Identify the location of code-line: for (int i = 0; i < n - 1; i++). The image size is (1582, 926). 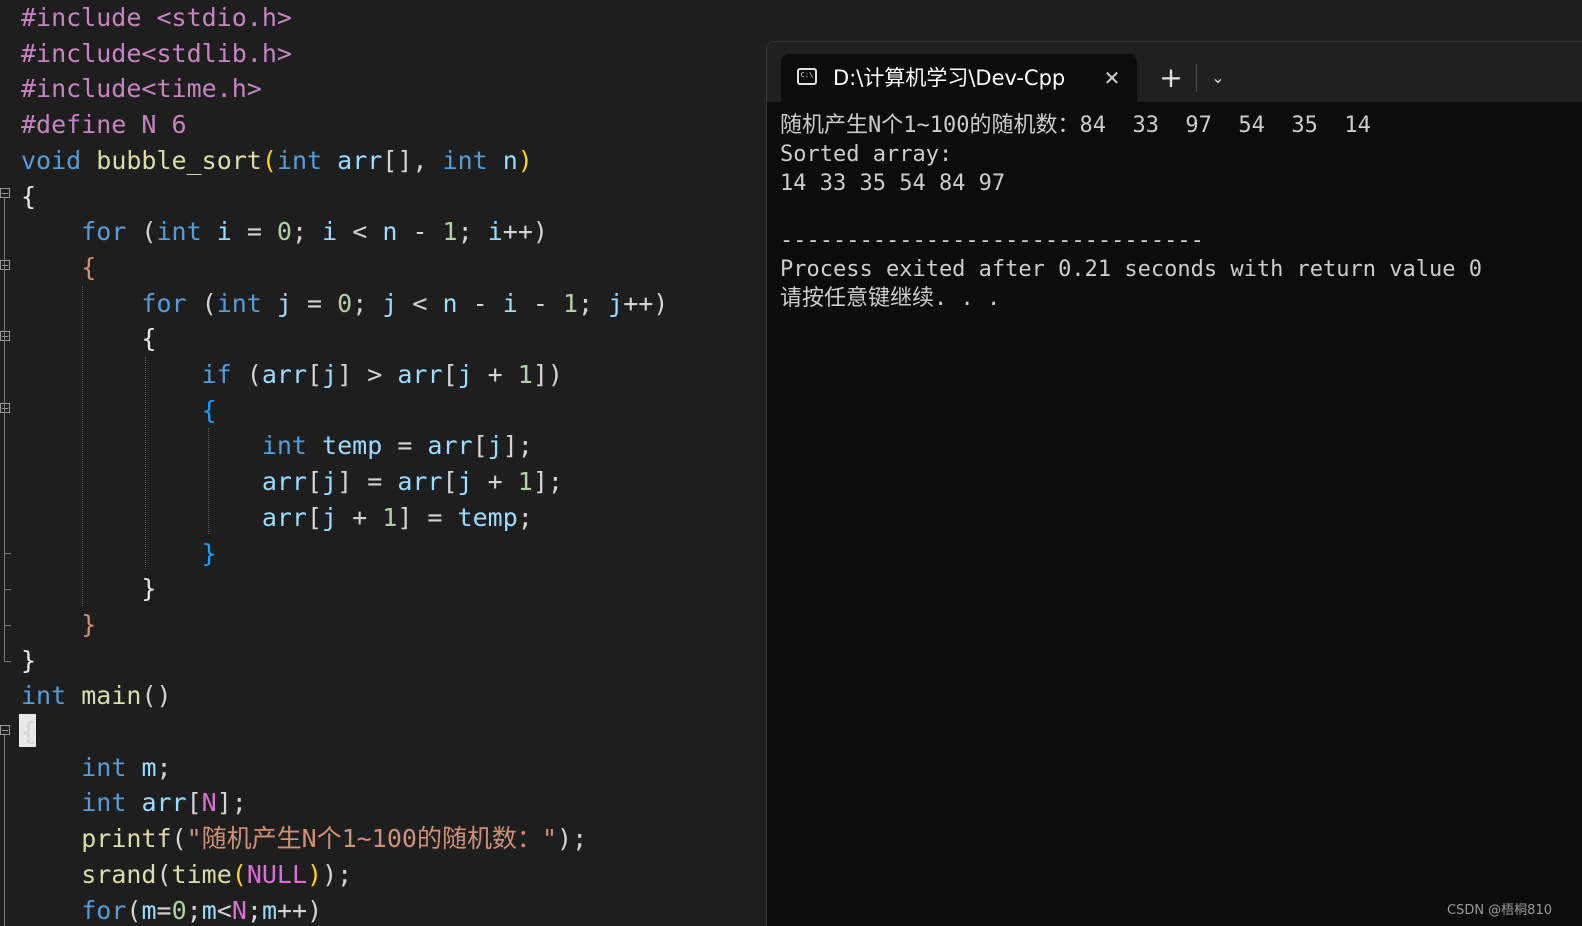
(284, 232).